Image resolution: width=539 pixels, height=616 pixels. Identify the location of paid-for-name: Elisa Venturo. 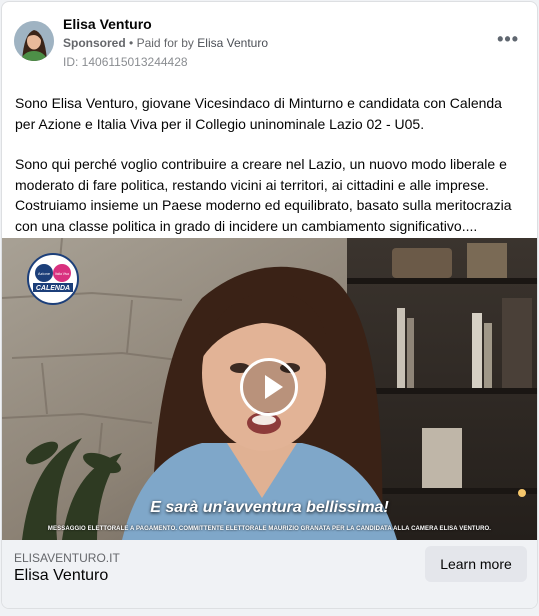
(232, 43).